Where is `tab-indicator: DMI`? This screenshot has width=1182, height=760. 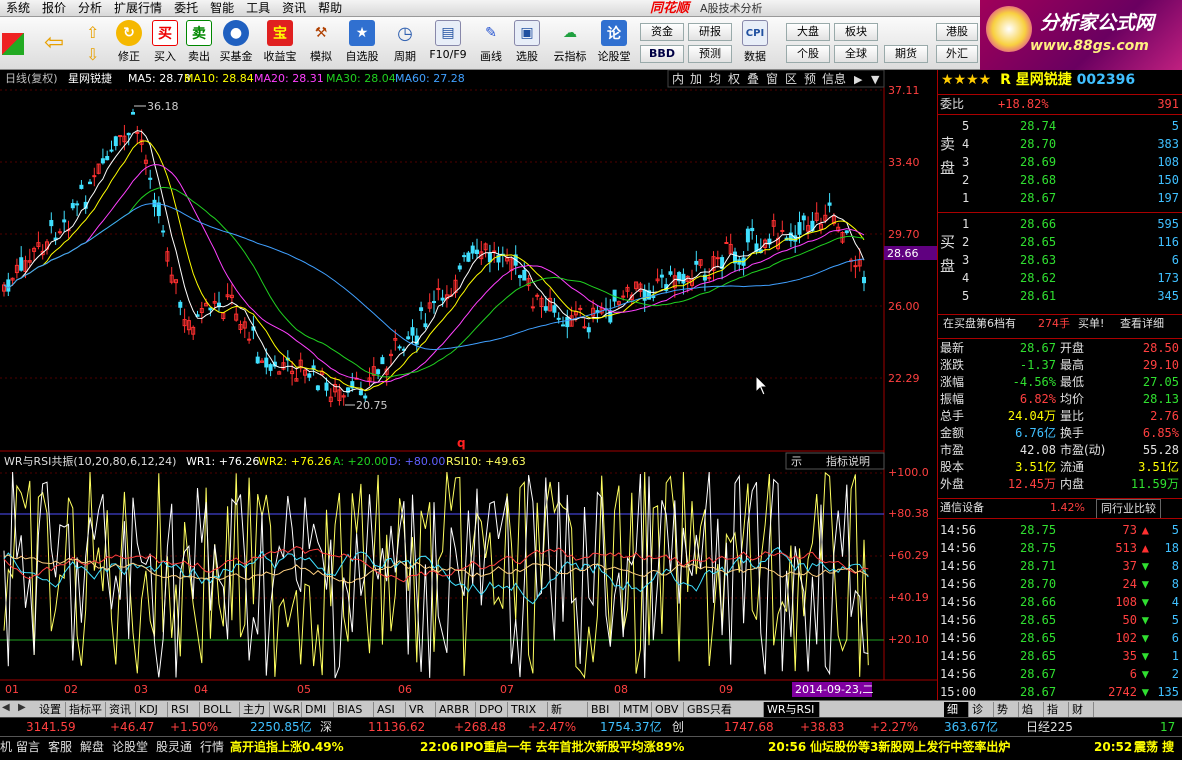 tab-indicator: DMI is located at coordinates (318, 709).